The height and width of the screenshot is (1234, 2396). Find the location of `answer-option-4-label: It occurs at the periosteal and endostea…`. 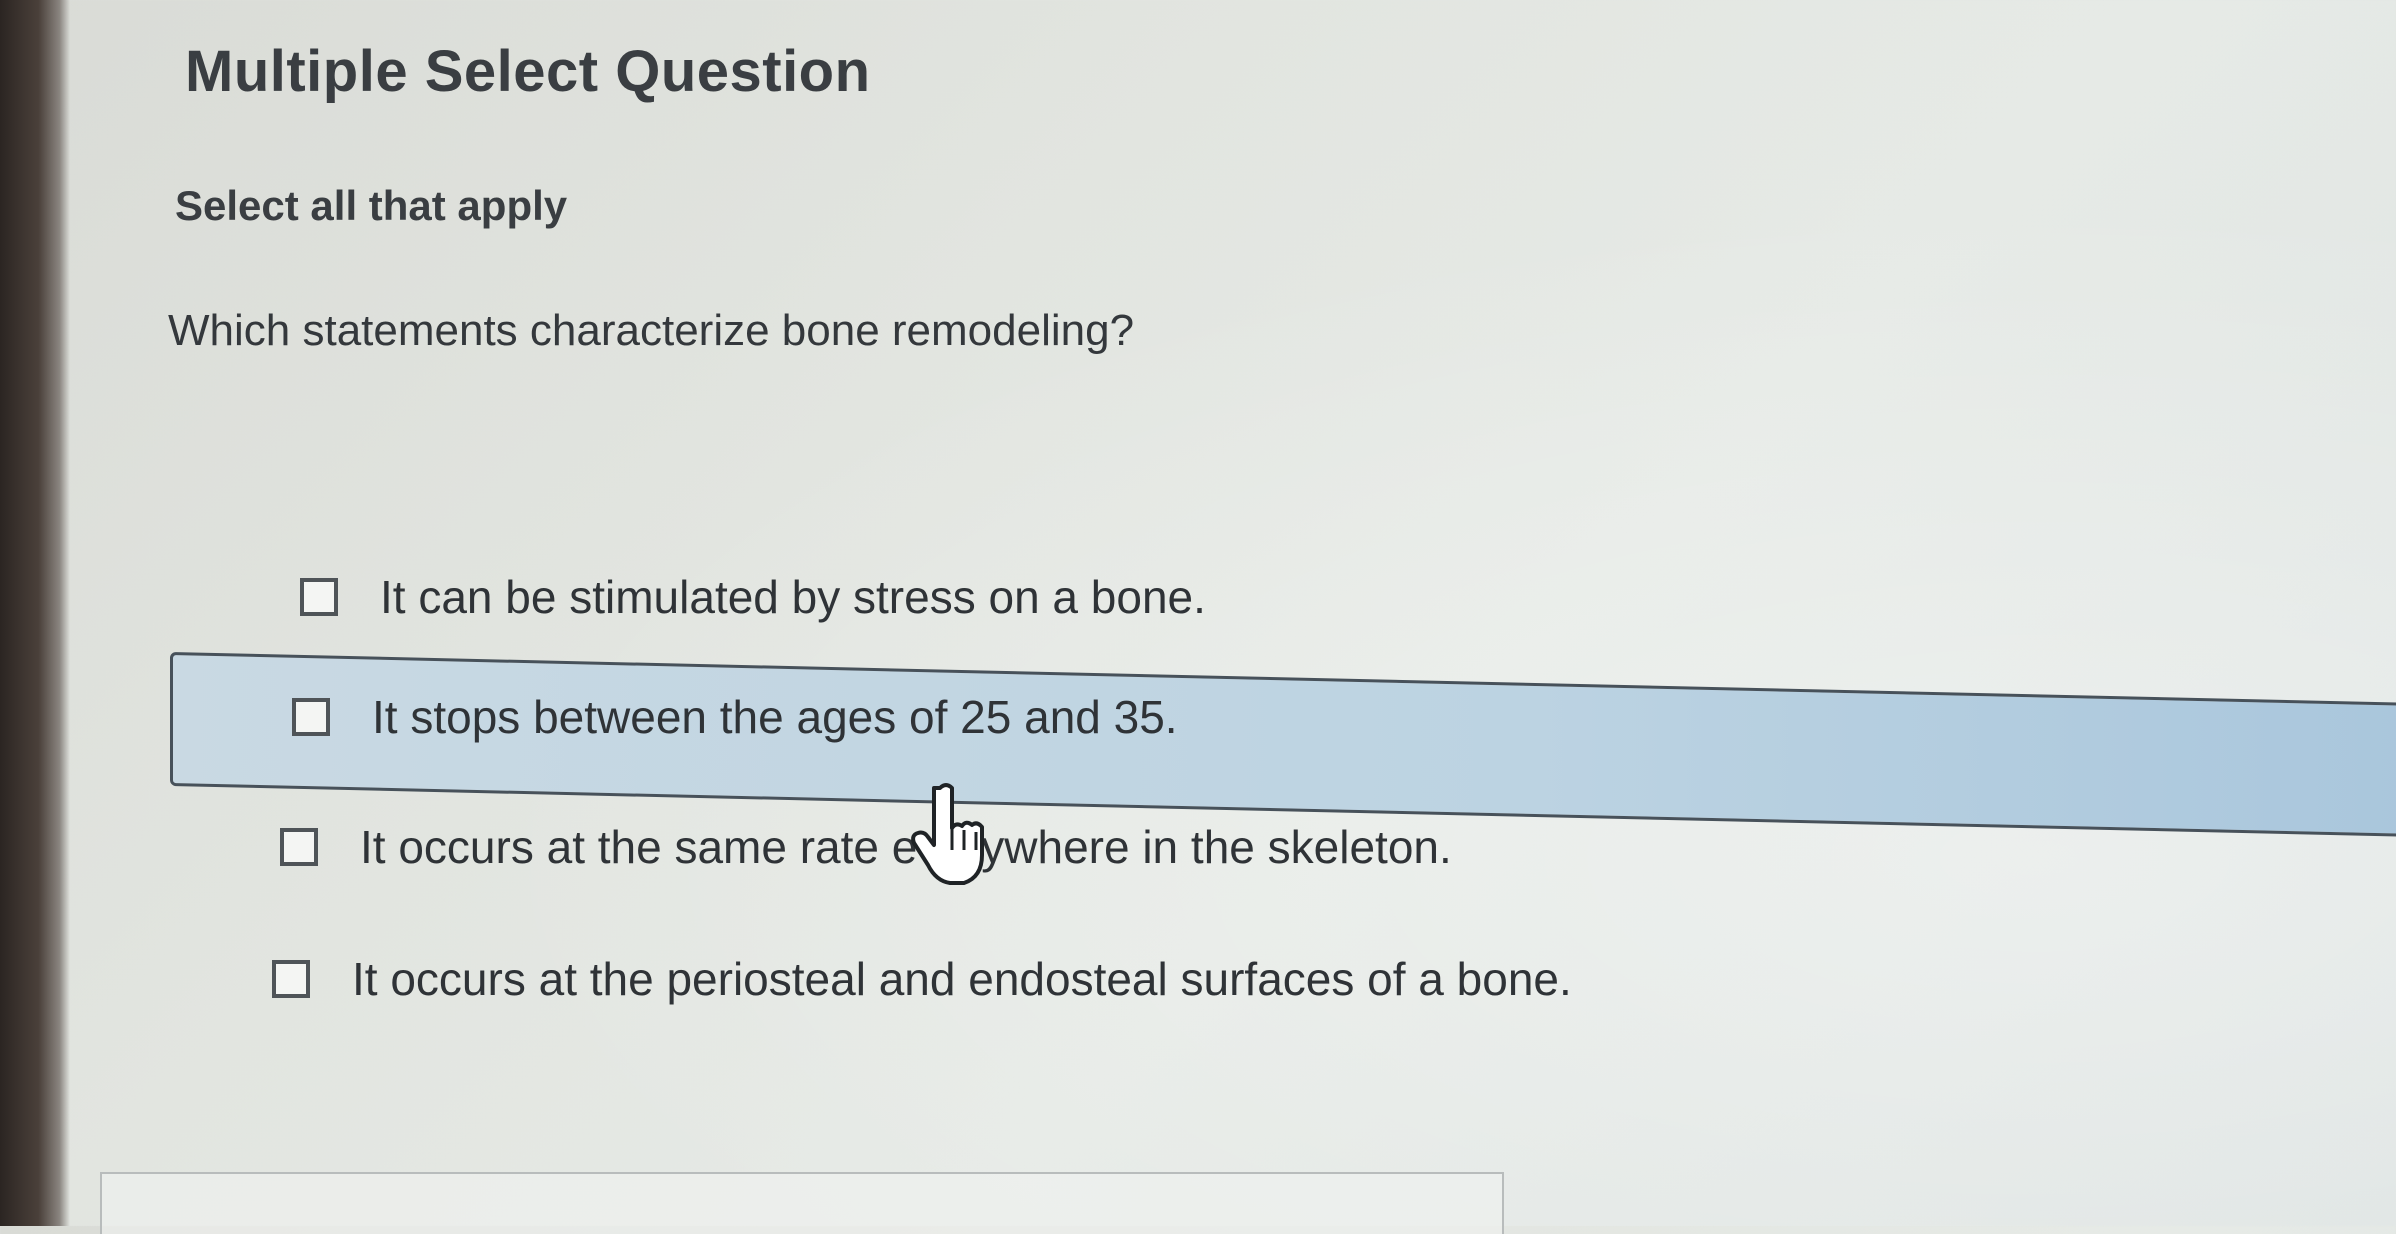

answer-option-4-label: It occurs at the periosteal and endostea… is located at coordinates (962, 979).